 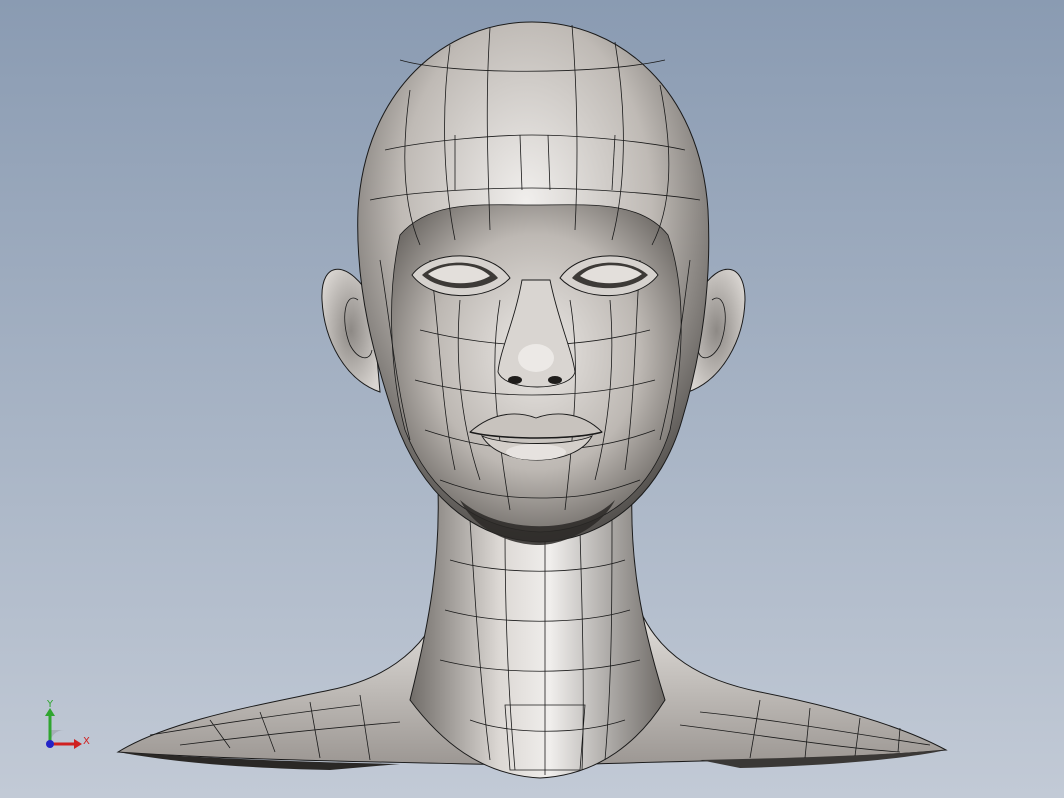 What do you see at coordinates (78, 744) in the screenshot?
I see `x-axis-arrowhead` at bounding box center [78, 744].